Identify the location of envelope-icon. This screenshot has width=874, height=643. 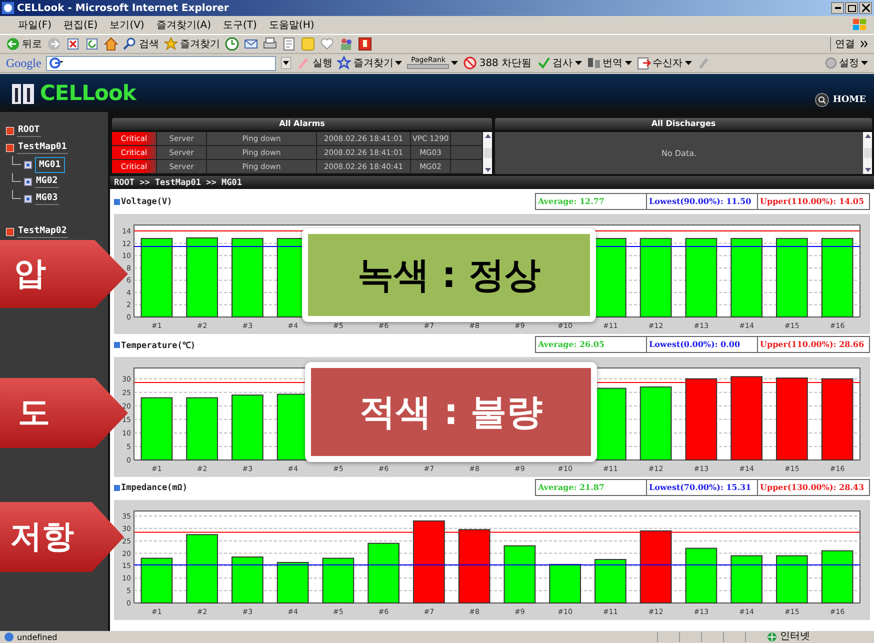
(251, 44).